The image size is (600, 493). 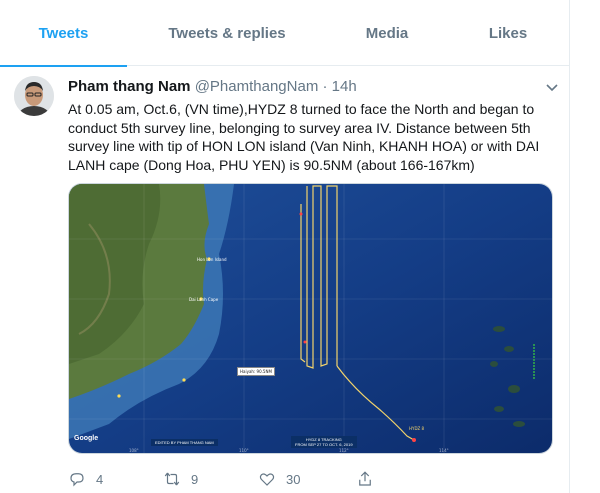 I want to click on avatar-image, so click(x=34, y=96).